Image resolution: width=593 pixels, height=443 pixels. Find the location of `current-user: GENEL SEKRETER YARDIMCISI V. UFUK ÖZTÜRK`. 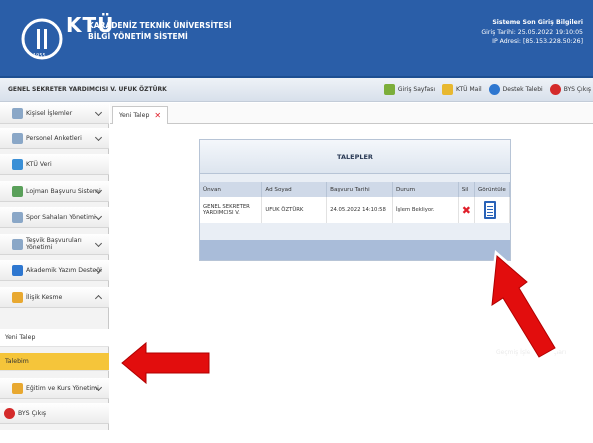

current-user: GENEL SEKRETER YARDIMCISI V. UFUK ÖZTÜRK is located at coordinates (87, 89).